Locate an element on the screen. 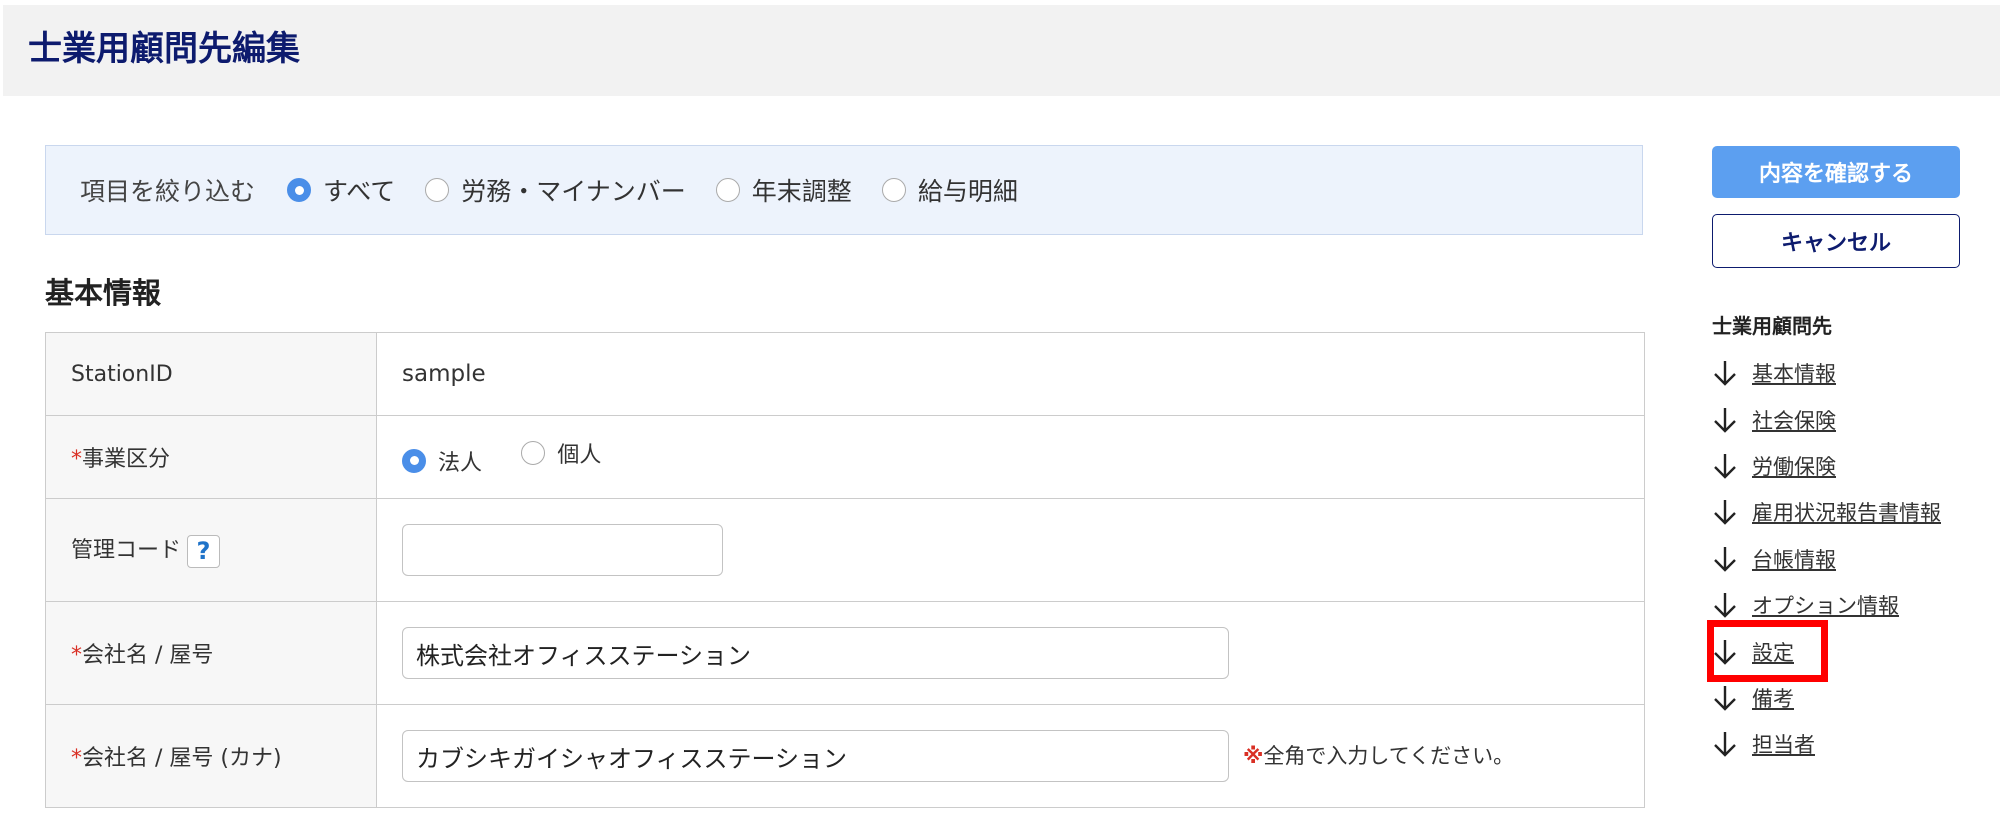 This screenshot has width=2000, height=814. confirm-button: 内容を確認する is located at coordinates (1836, 172).